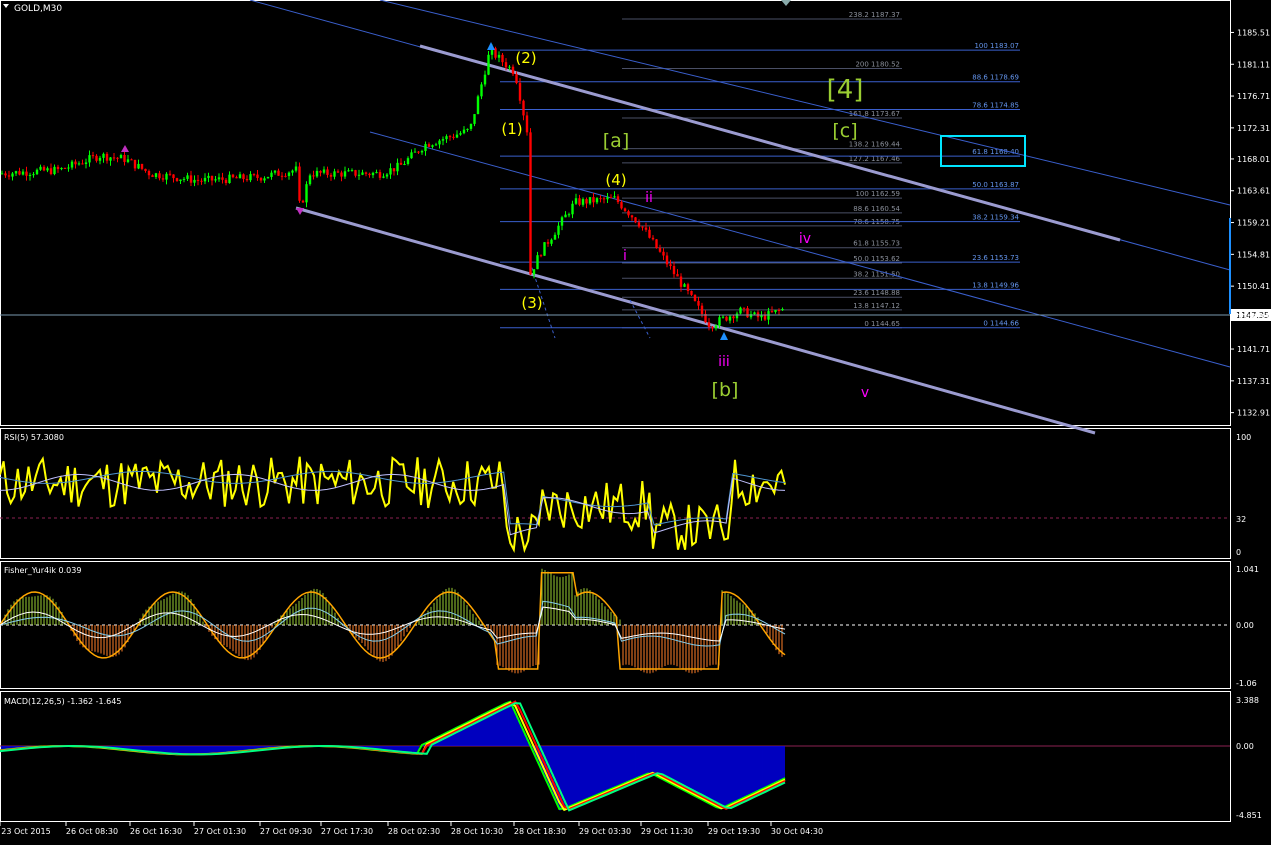 This screenshot has height=845, width=1271. What do you see at coordinates (615, 180) in the screenshot?
I see `wave-label: (4)` at bounding box center [615, 180].